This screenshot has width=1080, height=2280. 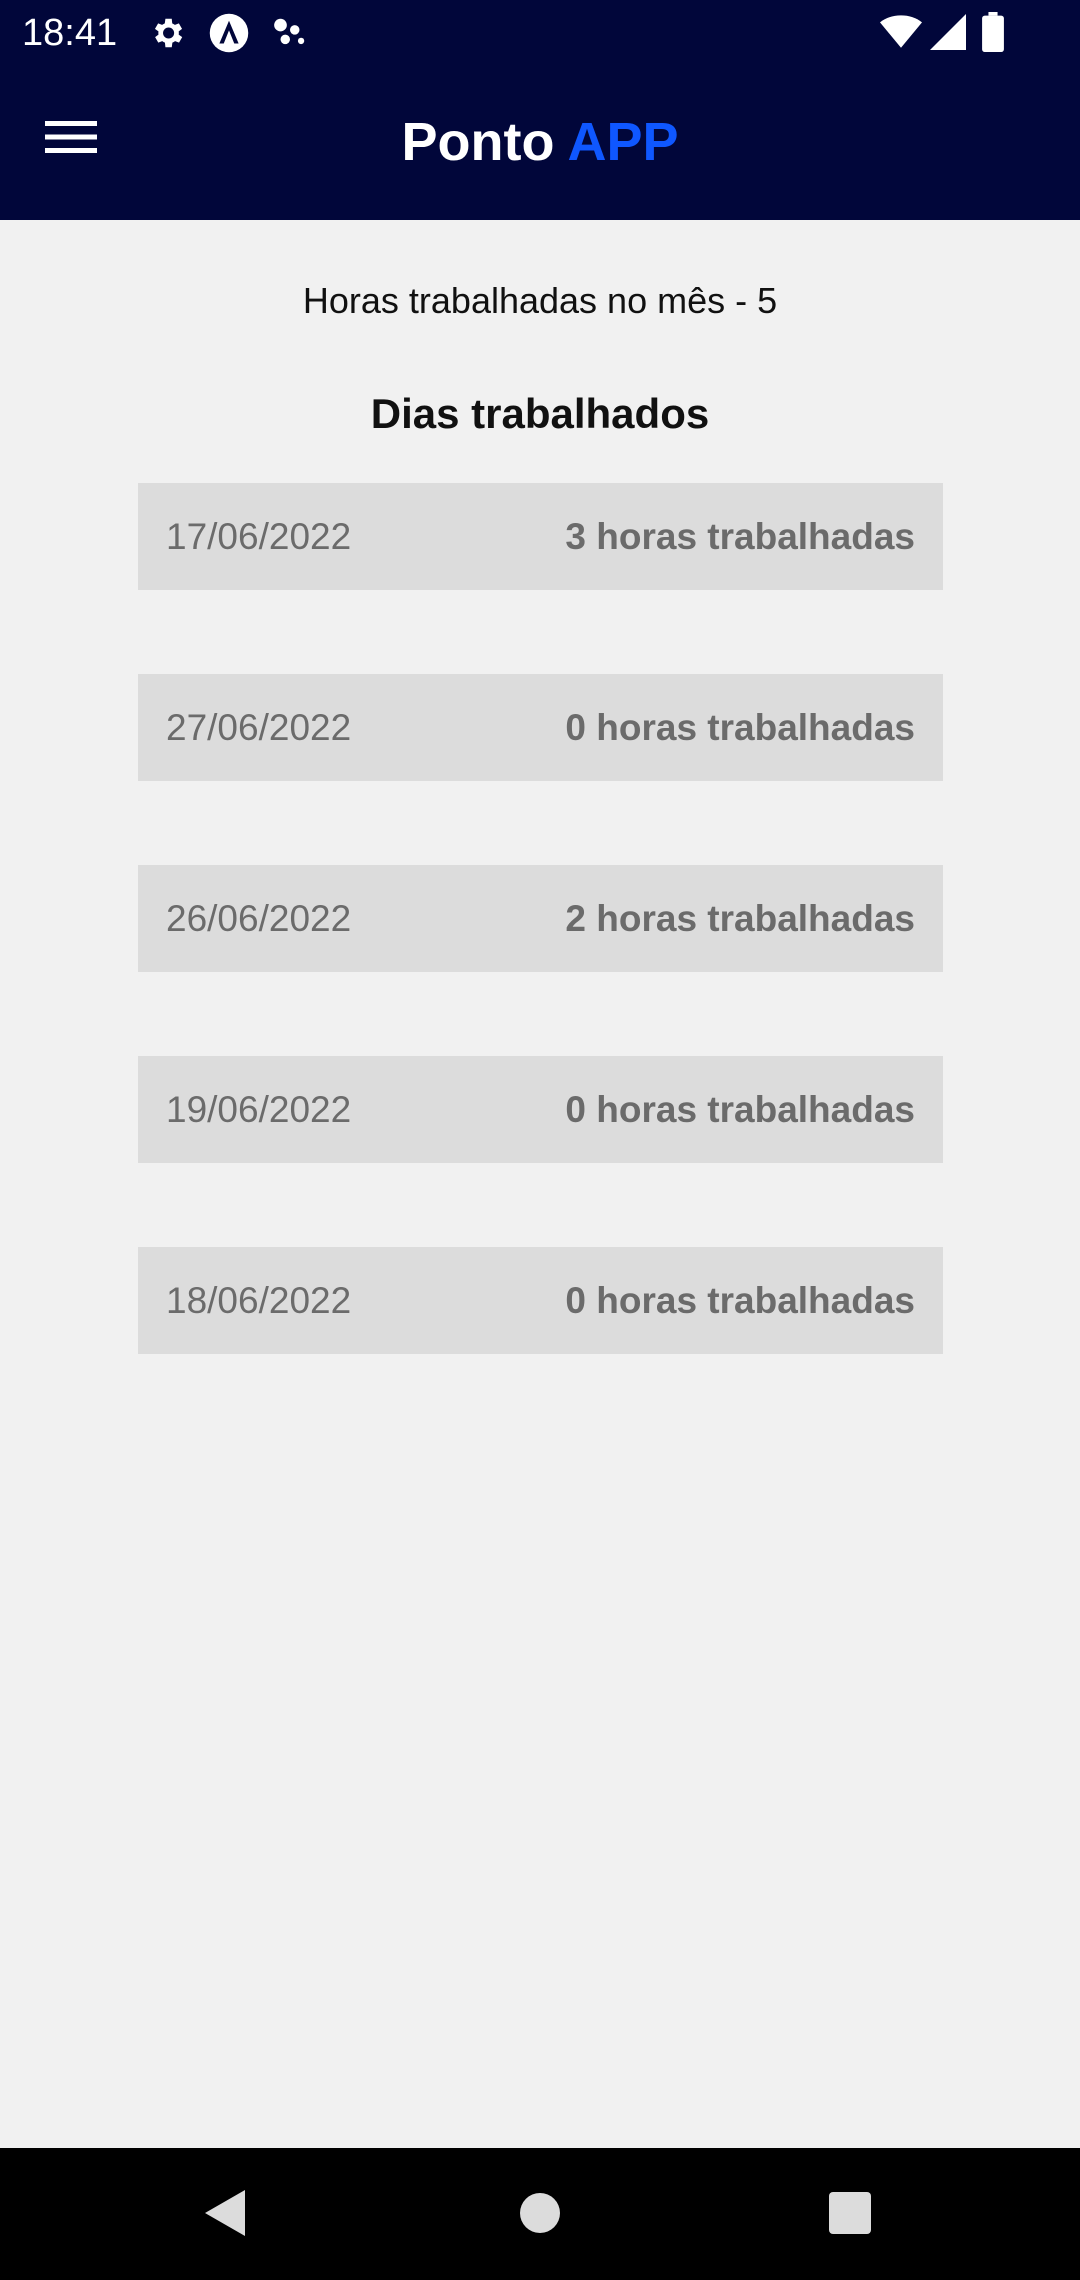 I want to click on back-button, so click(x=225, y=2215).